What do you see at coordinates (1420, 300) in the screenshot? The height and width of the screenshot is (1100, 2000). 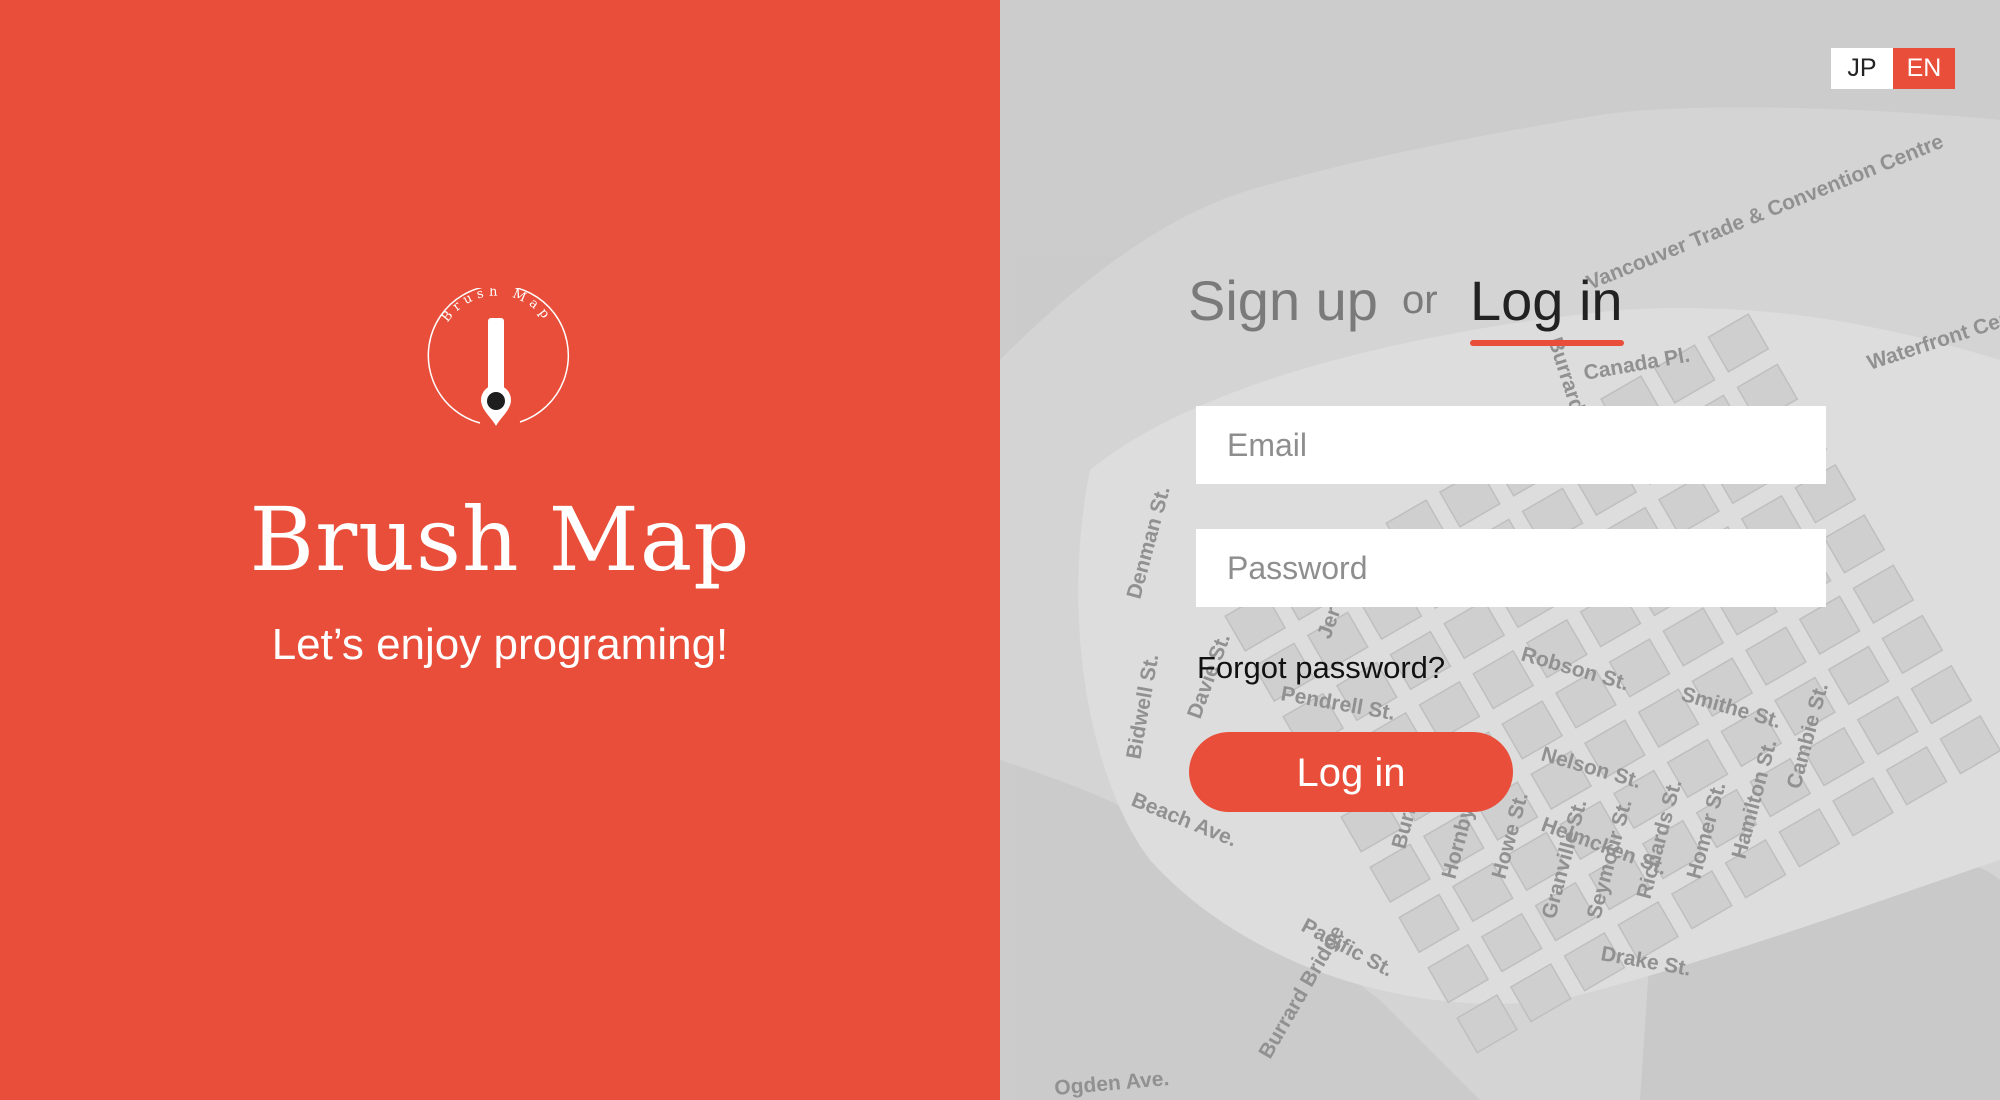 I see `tab-separator: or` at bounding box center [1420, 300].